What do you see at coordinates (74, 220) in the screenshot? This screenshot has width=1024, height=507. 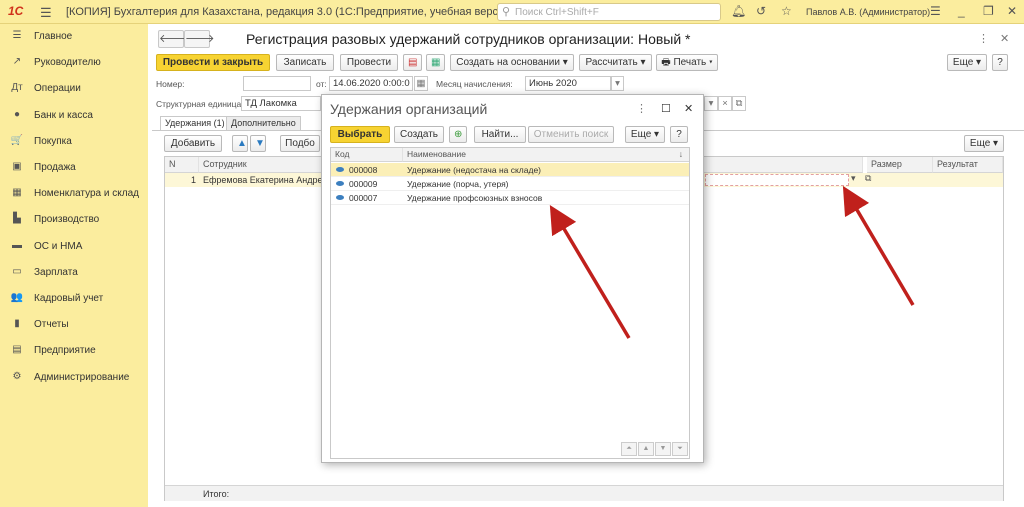 I see `sidebar-item: ▙ Производство` at bounding box center [74, 220].